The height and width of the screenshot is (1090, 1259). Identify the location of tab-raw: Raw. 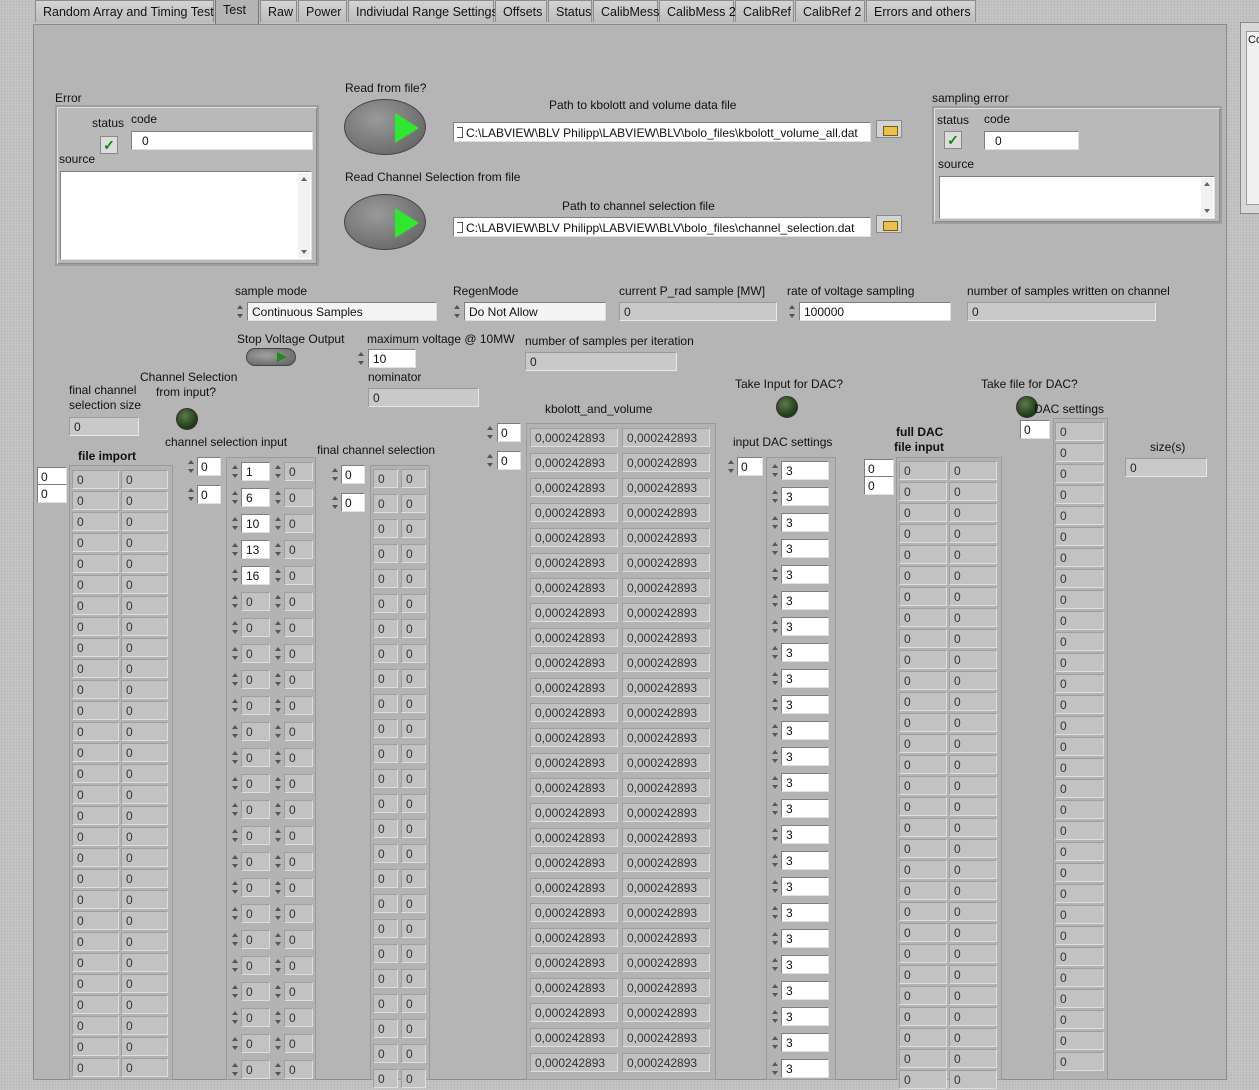
(278, 11).